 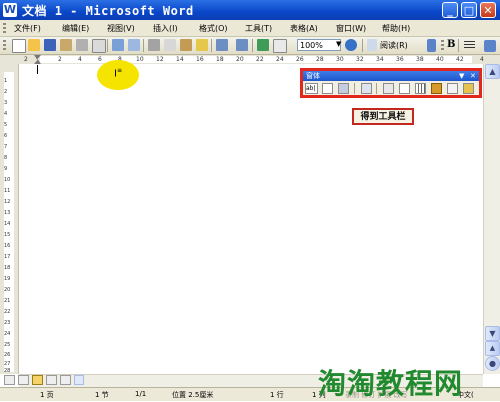 I want to click on ruler-tick-label: 26, so click(x=7, y=355).